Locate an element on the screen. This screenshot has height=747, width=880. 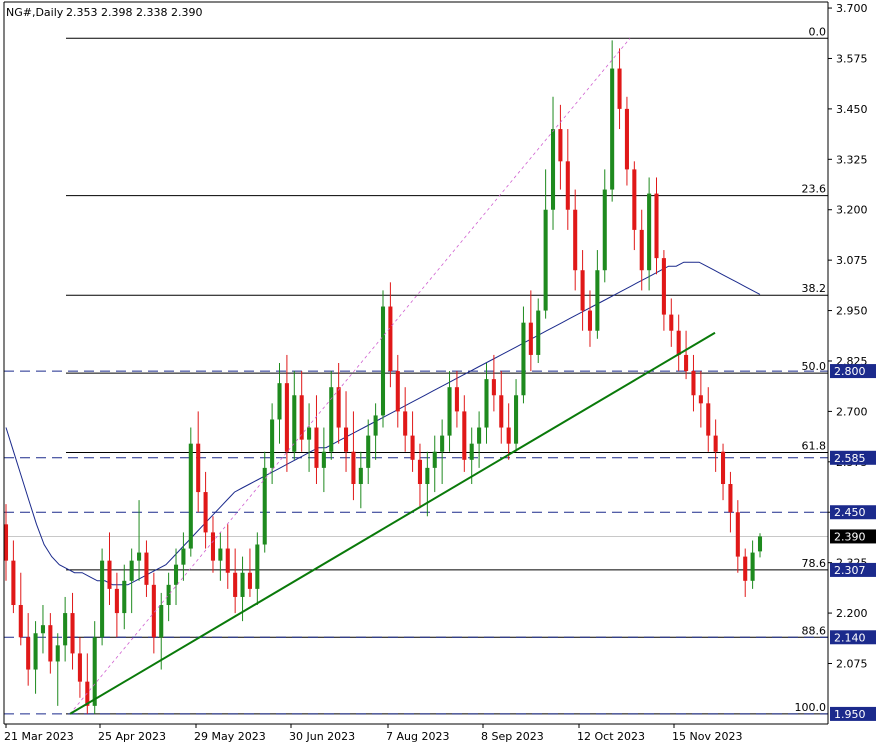
time-tick-label: 15 Nov 2023 is located at coordinates (707, 736).